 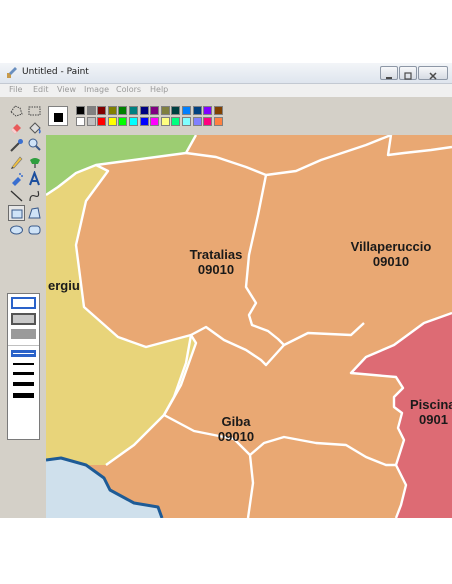 I want to click on rectangle-icon, so click(x=17, y=214).